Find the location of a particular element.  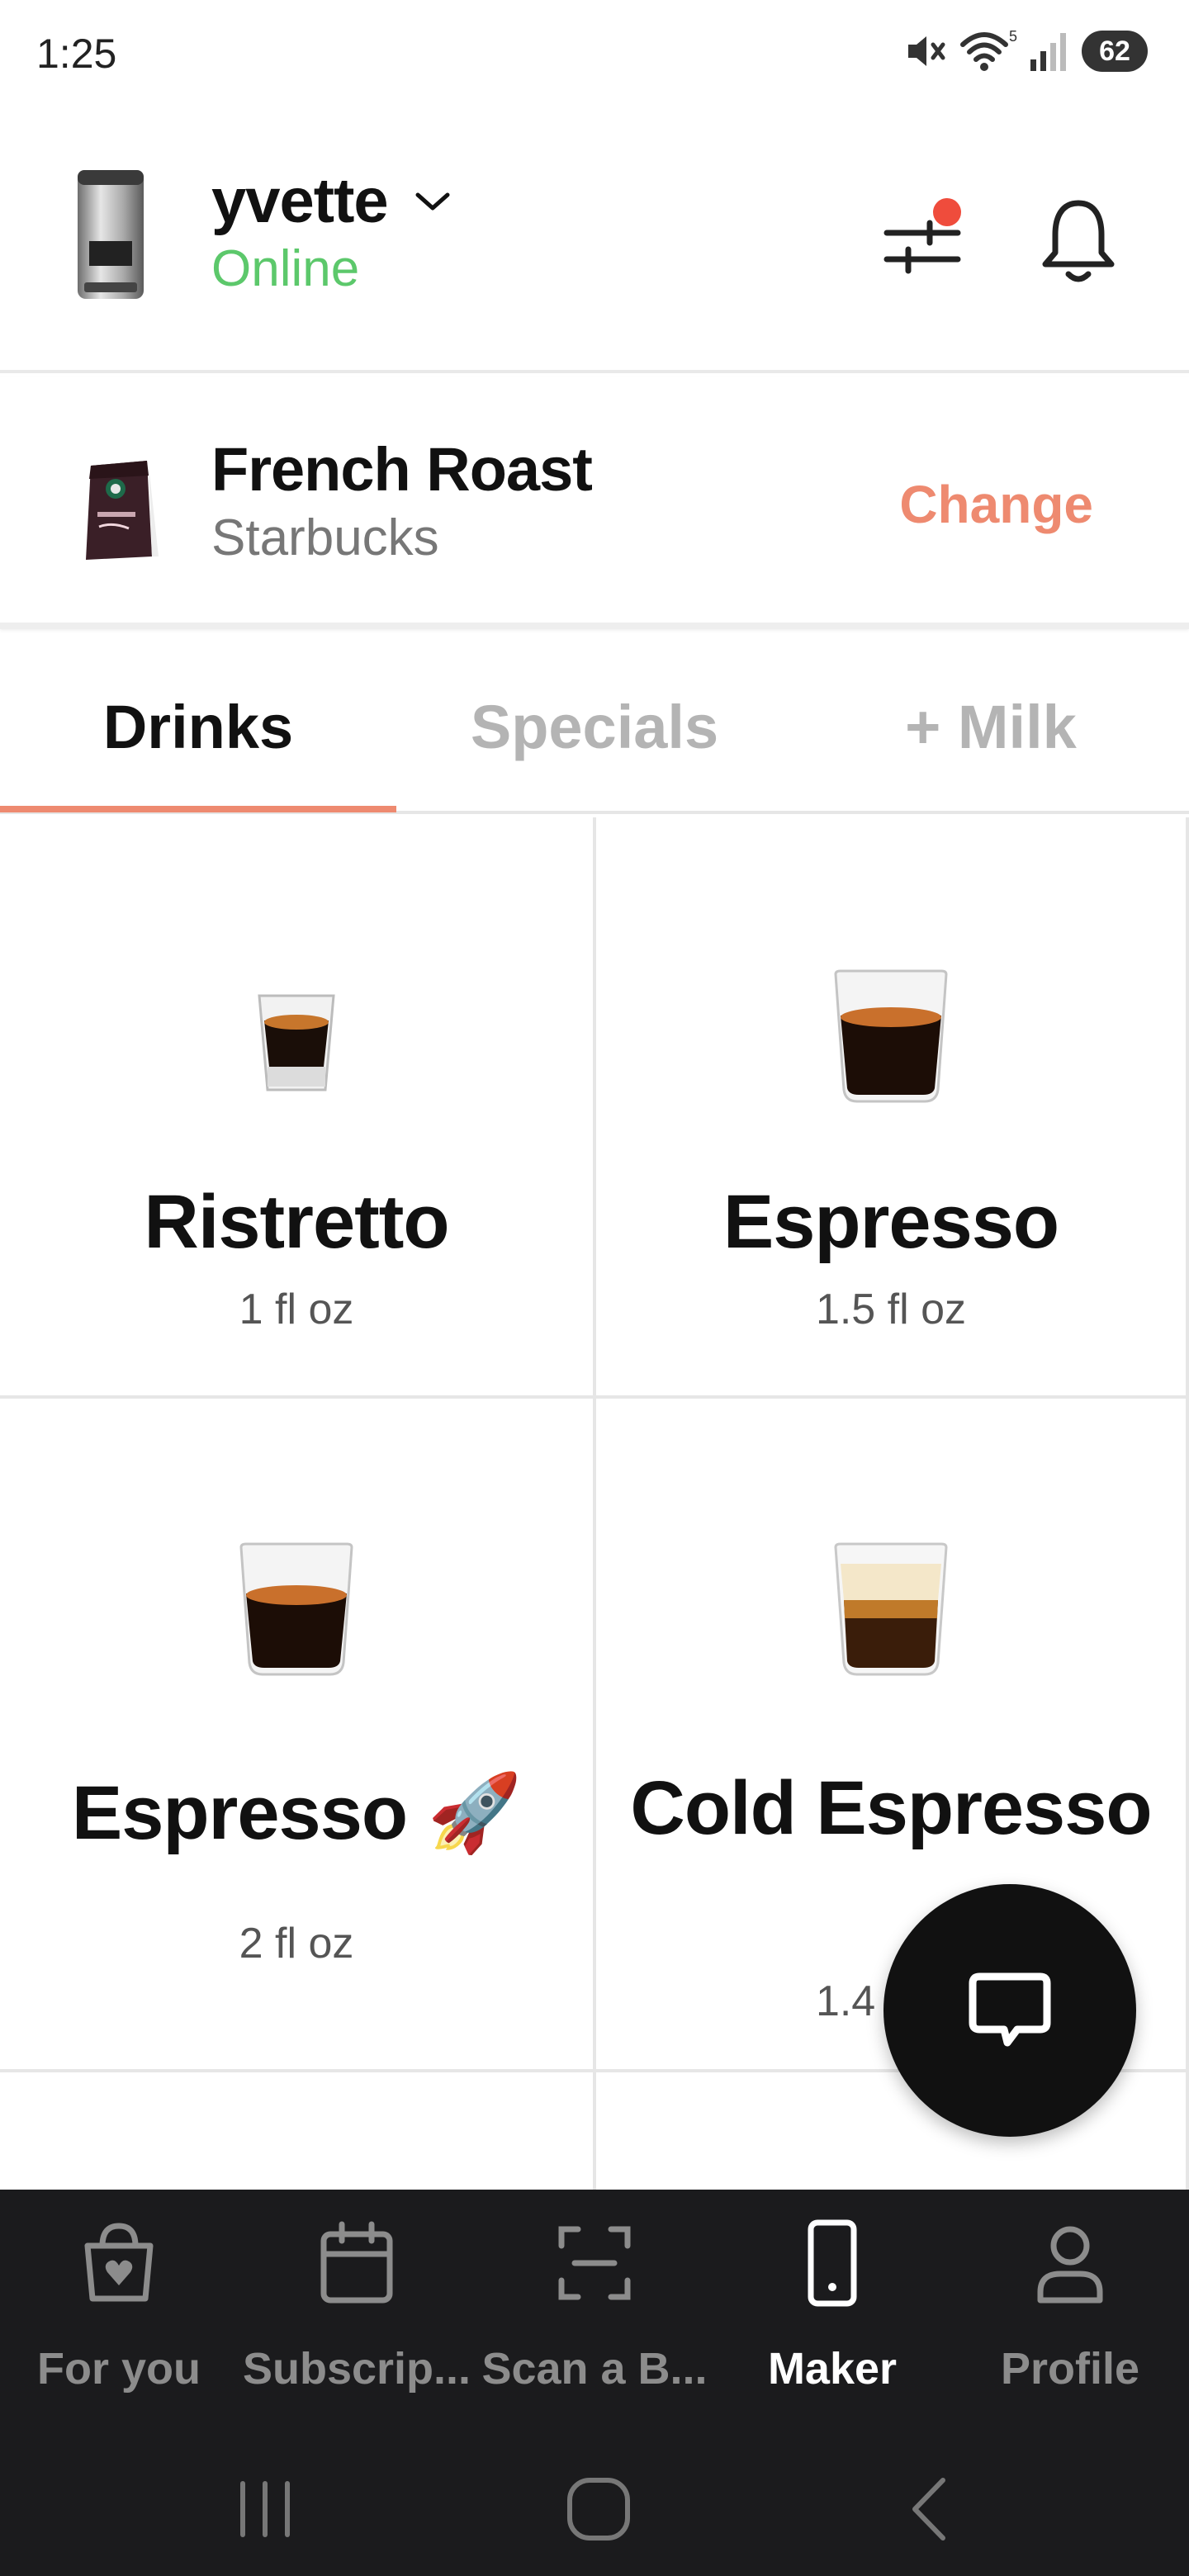

person-icon is located at coordinates (1070, 2265).